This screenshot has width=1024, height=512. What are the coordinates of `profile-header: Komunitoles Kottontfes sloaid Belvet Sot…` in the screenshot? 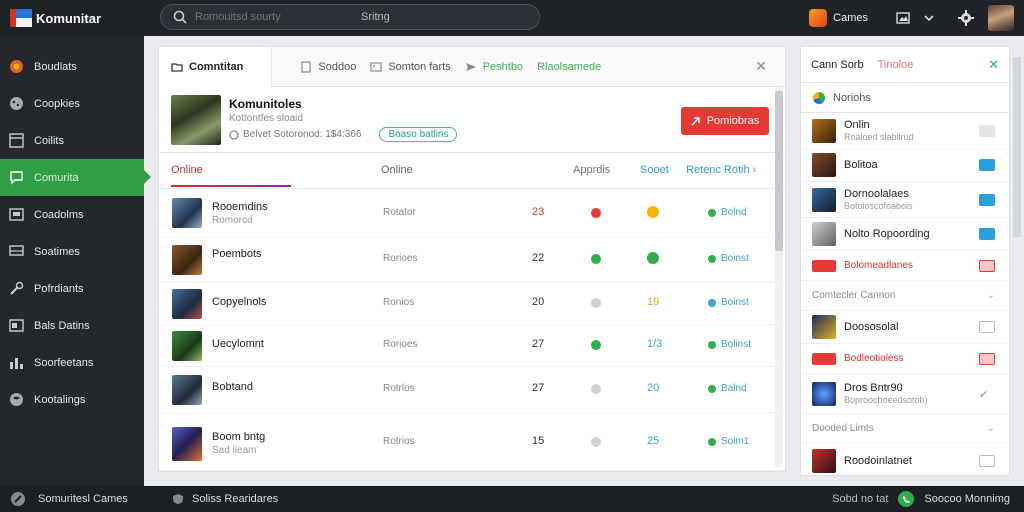 It's located at (472, 120).